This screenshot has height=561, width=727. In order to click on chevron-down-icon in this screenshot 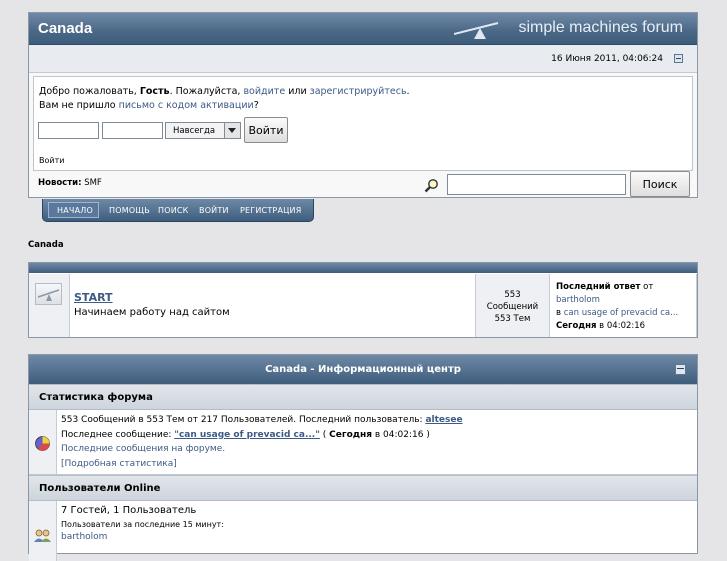, I will do `click(232, 130)`.